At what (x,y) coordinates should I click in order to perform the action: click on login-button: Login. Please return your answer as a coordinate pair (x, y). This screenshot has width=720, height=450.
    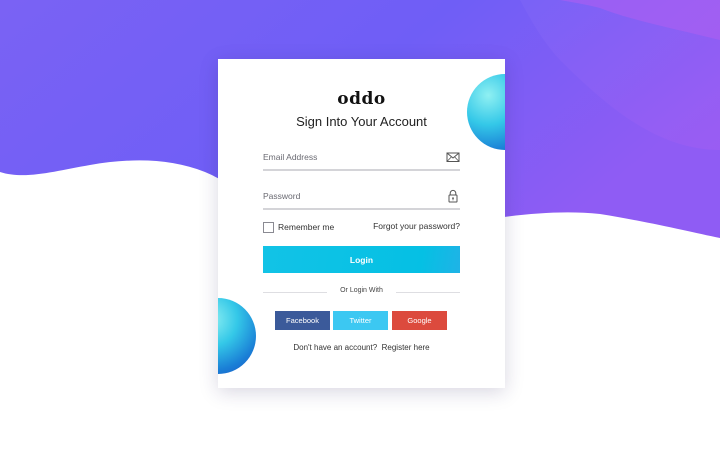
    Looking at the image, I should click on (361, 259).